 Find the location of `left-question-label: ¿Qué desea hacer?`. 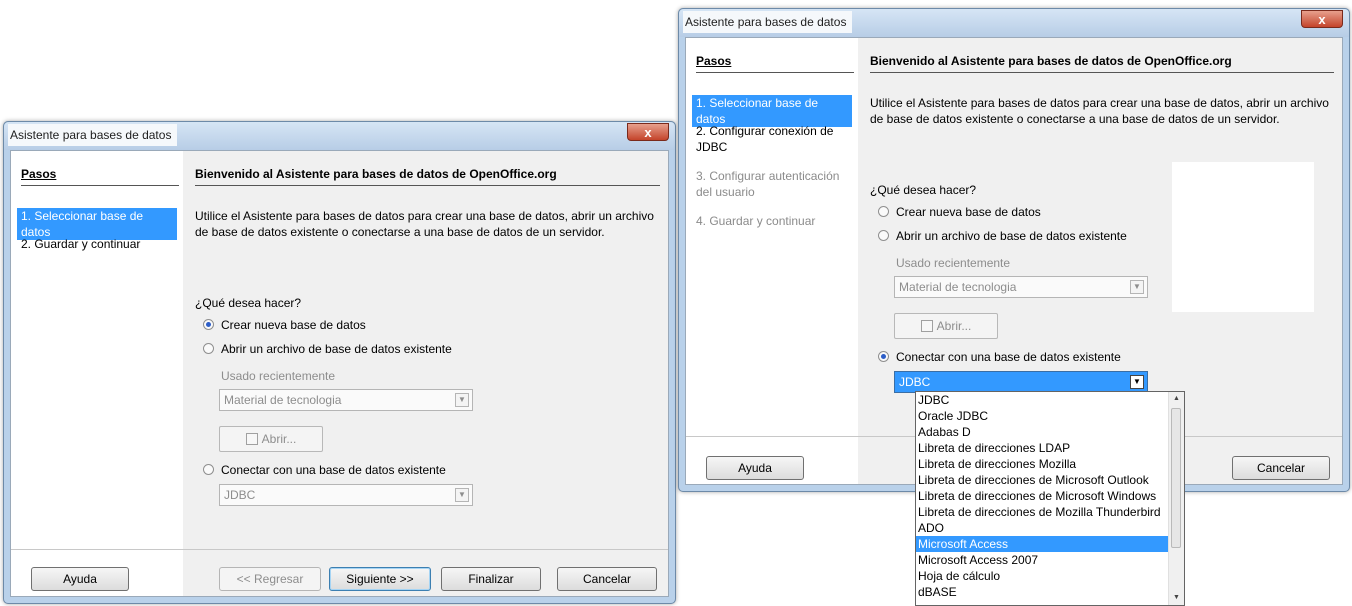

left-question-label: ¿Qué desea hacer? is located at coordinates (248, 303).